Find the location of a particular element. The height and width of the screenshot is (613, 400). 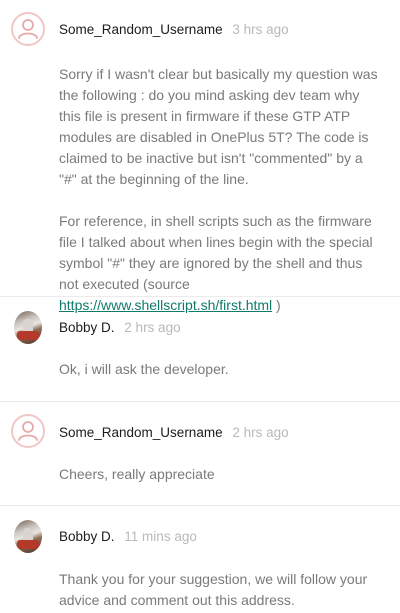

timestamp: 11 mins ago is located at coordinates (160, 536).